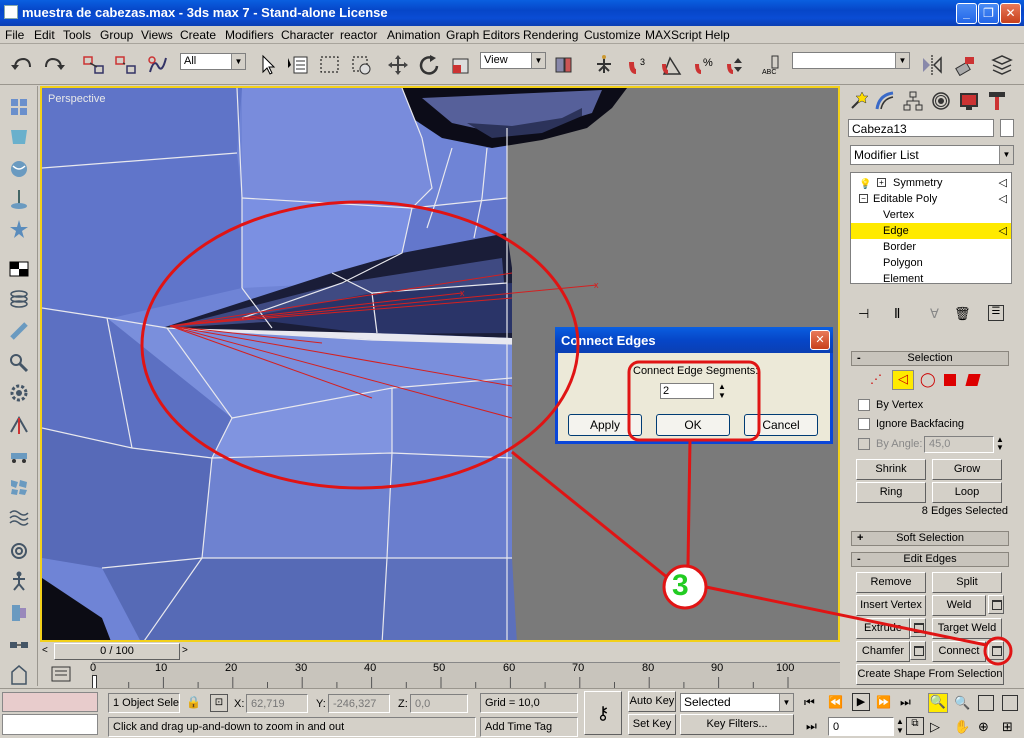  Describe the element at coordinates (903, 380) in the screenshot. I see `edge-mode-icon: ◁` at that location.